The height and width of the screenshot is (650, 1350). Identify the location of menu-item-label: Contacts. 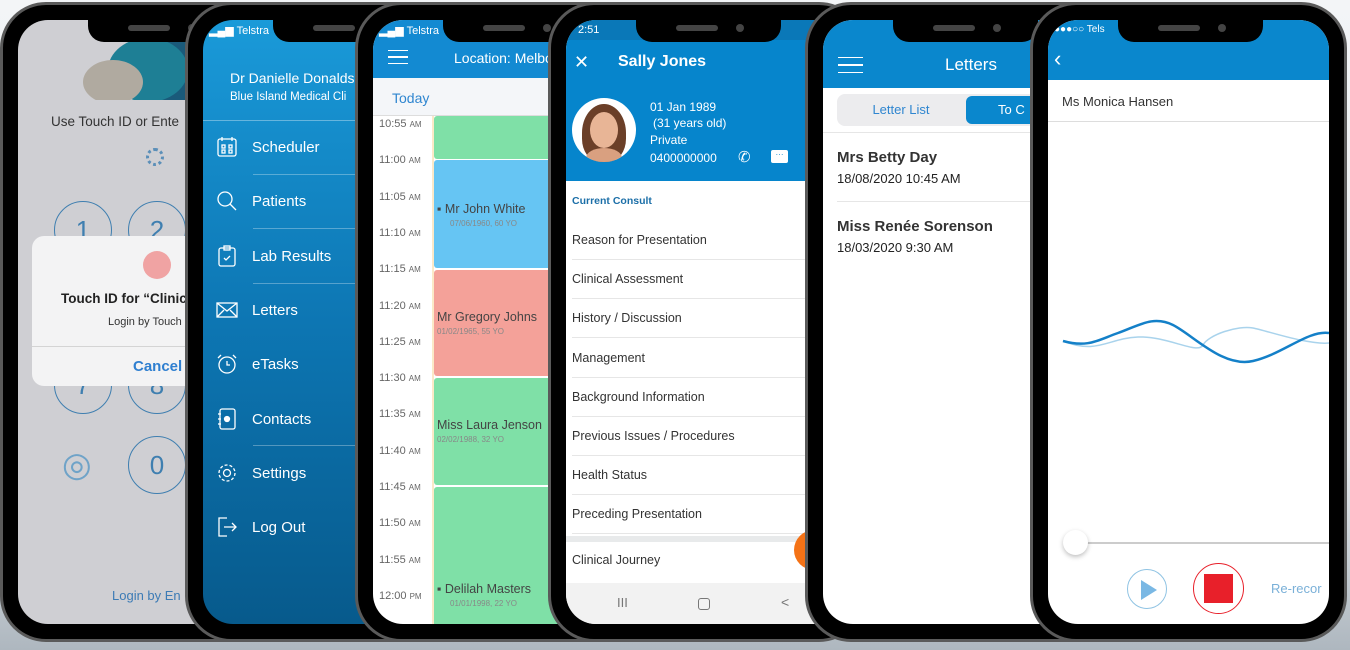
(282, 419).